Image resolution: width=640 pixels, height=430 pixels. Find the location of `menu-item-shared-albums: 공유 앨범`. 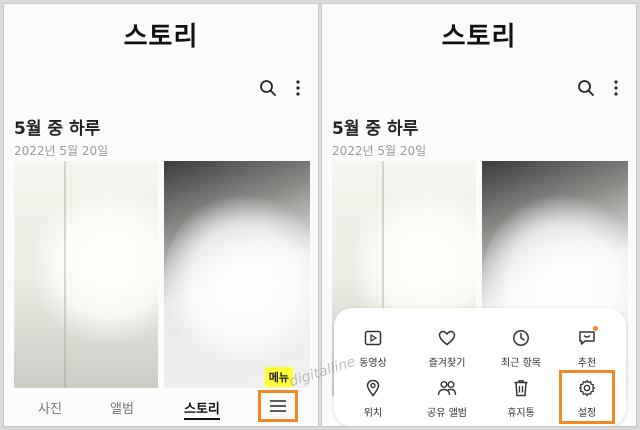

menu-item-shared-albums: 공유 앨범 is located at coordinates (447, 398).